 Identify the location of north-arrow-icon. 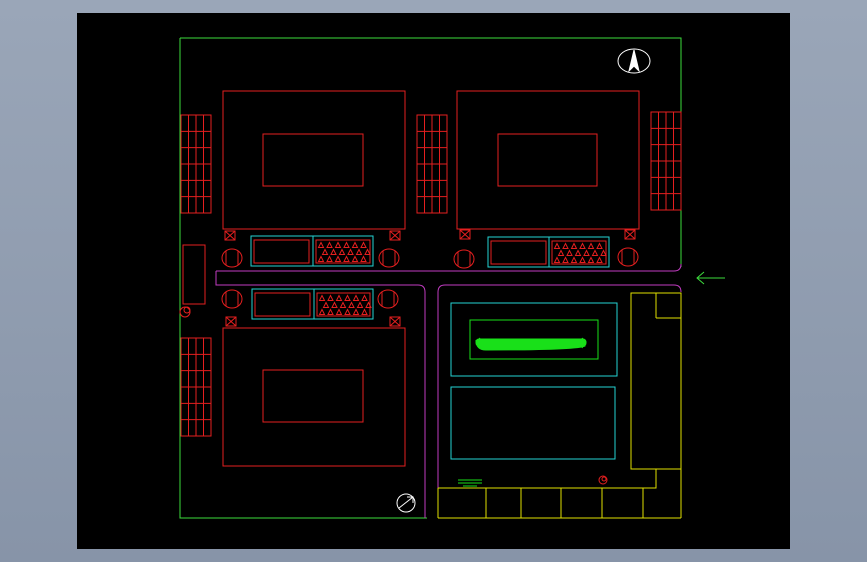
(634, 61).